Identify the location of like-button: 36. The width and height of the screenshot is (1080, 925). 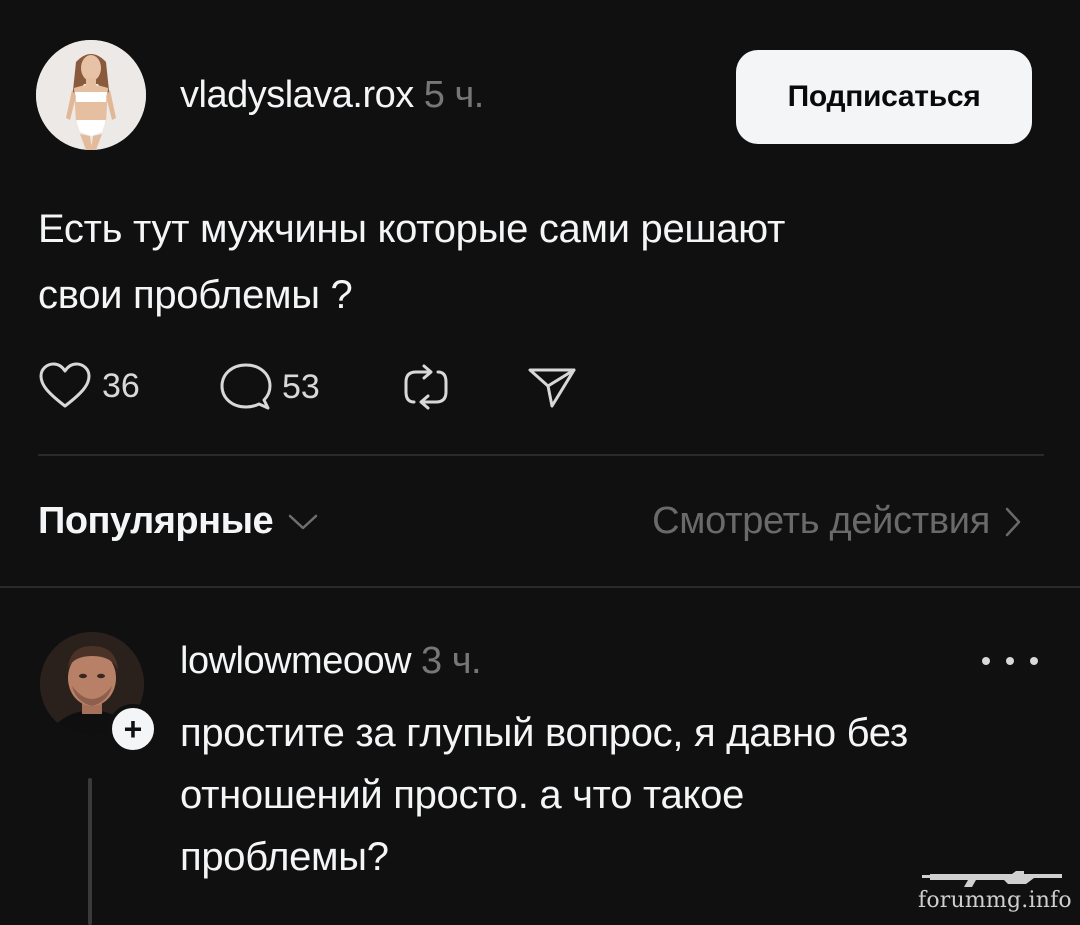
(89, 386).